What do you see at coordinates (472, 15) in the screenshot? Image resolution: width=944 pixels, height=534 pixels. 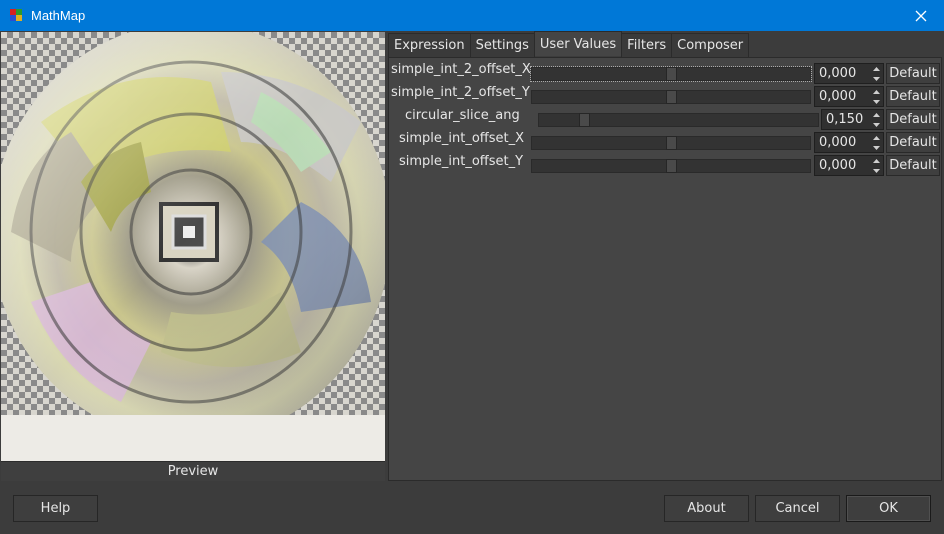 I see `title-bar: MathMap` at bounding box center [472, 15].